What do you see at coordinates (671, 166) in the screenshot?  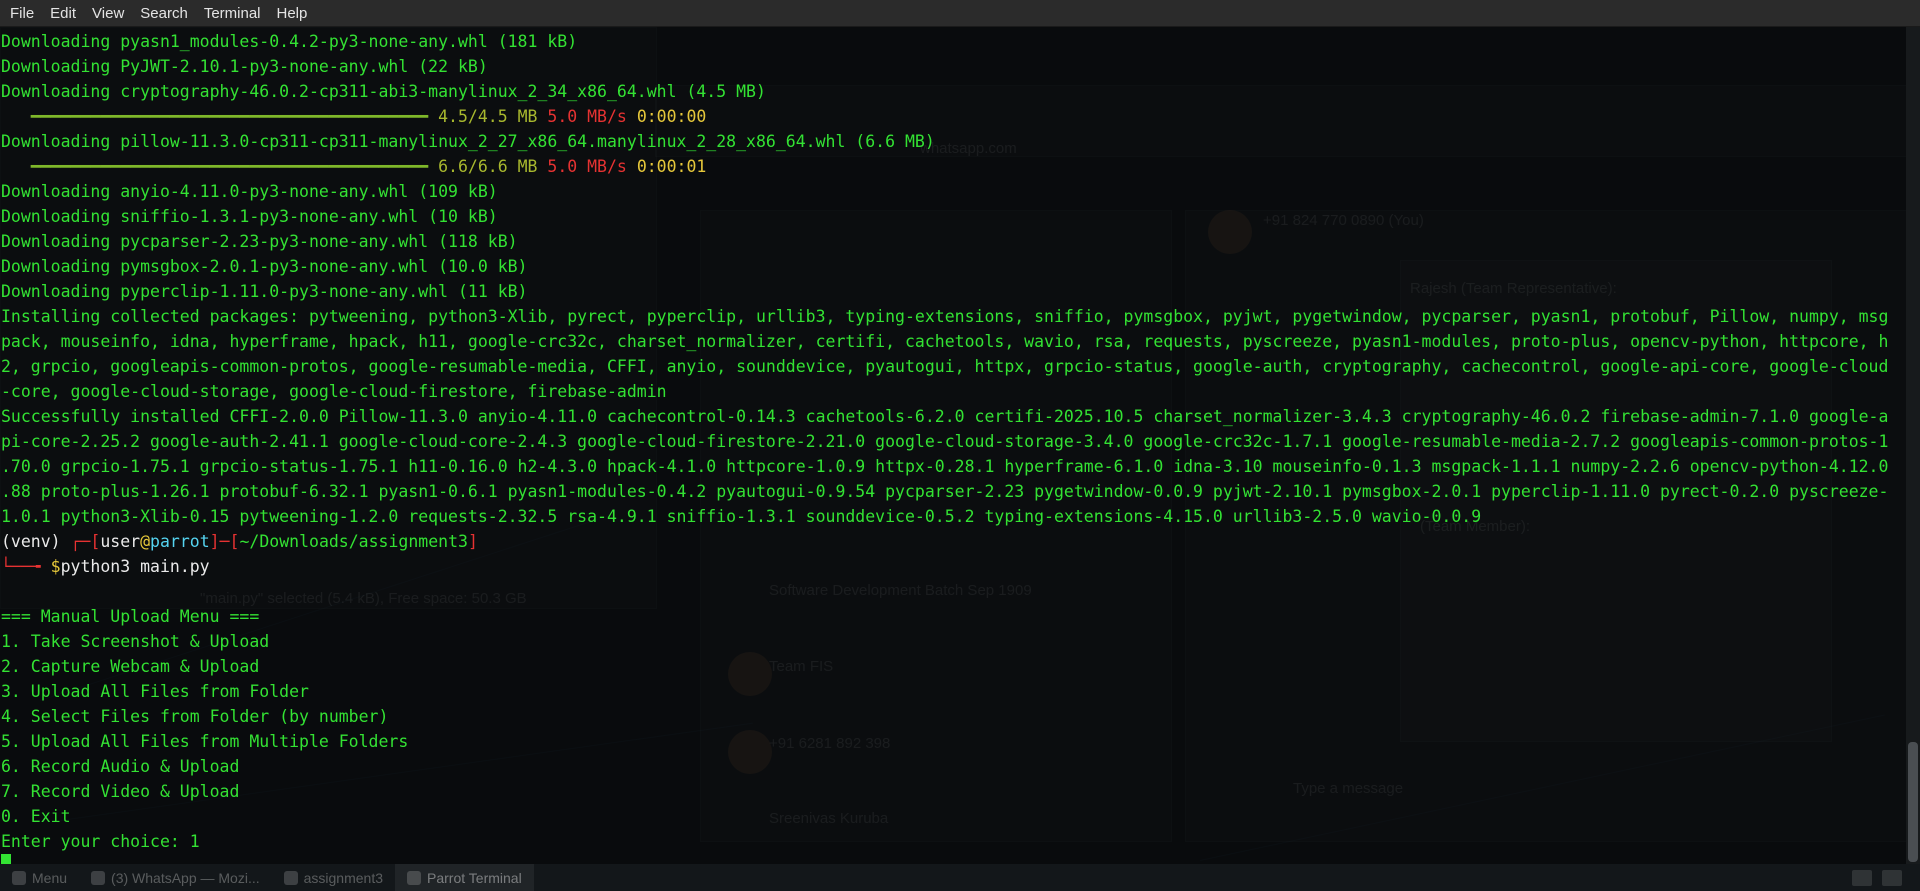 I see `progress-eta: 0:00:01` at bounding box center [671, 166].